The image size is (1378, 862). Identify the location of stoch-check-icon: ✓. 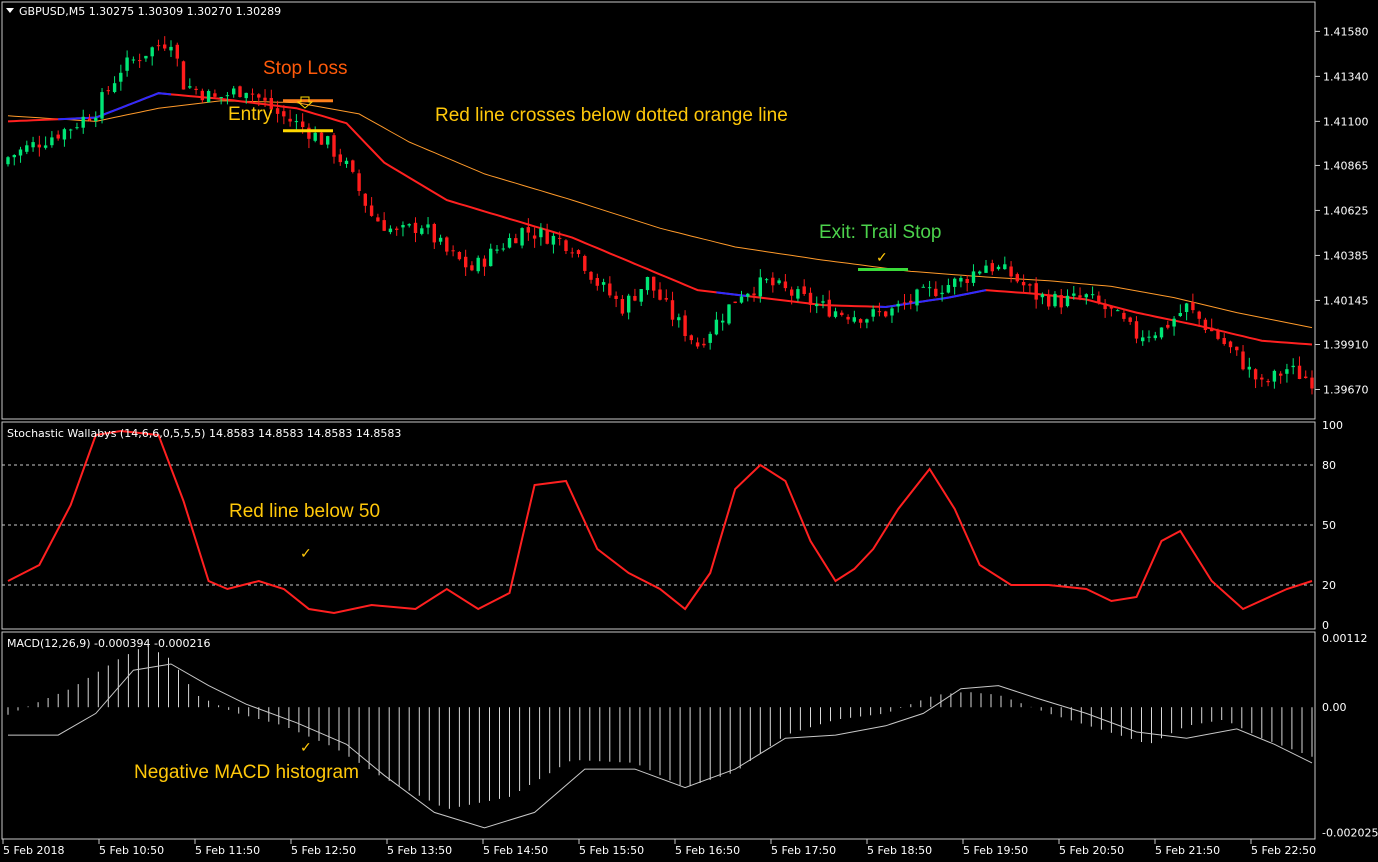
(306, 553).